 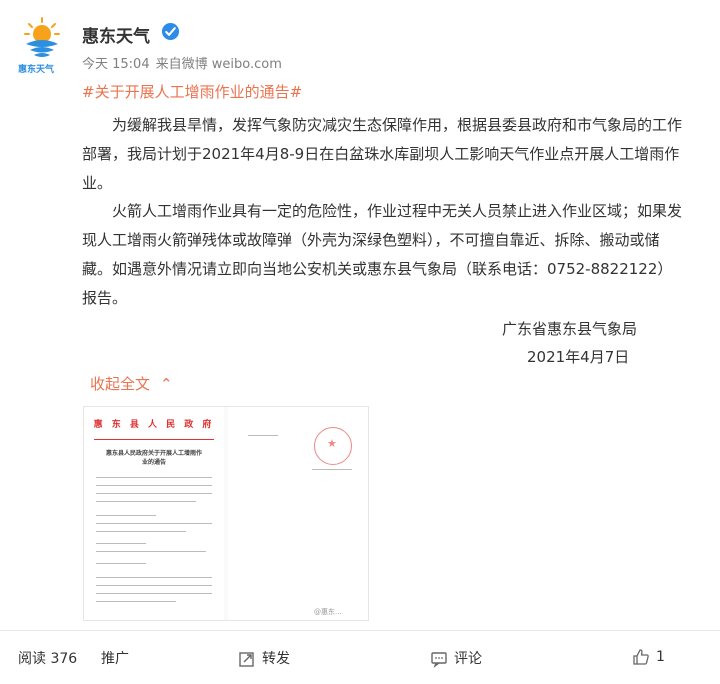 I want to click on promote-button: 推广, so click(x=115, y=658).